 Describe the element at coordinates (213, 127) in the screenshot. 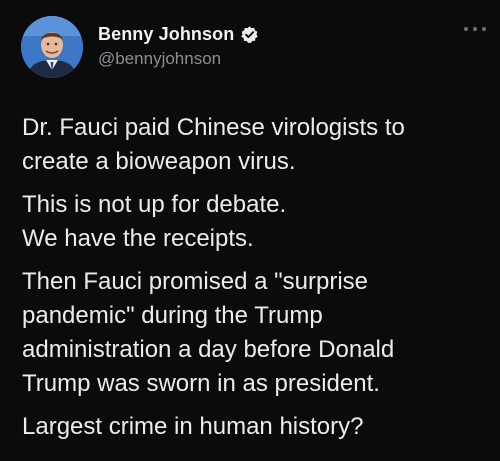

I see `tweet-line: Dr. Fauci paid Chinese virologists to` at that location.